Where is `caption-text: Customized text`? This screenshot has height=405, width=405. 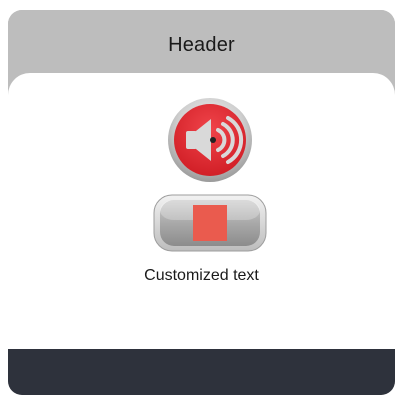 caption-text: Customized text is located at coordinates (201, 275).